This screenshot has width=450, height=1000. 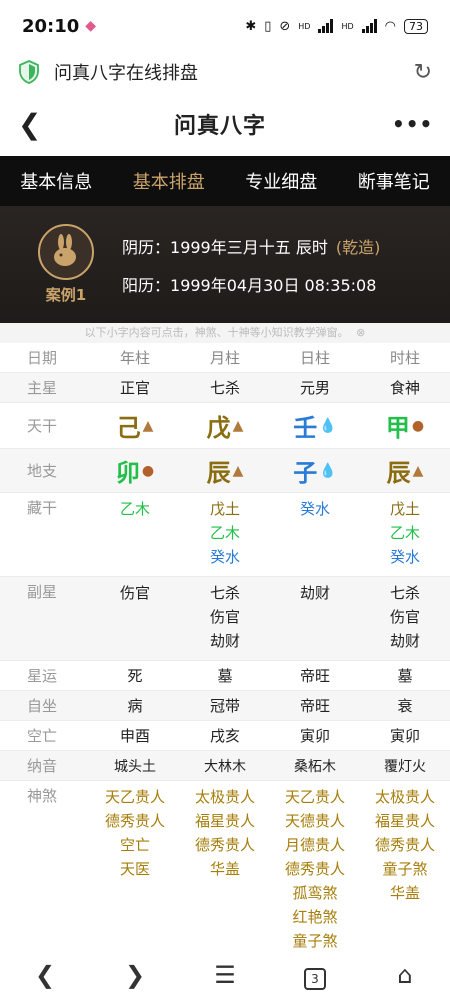 What do you see at coordinates (42, 388) in the screenshot?
I see `row-label-main-star: 主星` at bounding box center [42, 388].